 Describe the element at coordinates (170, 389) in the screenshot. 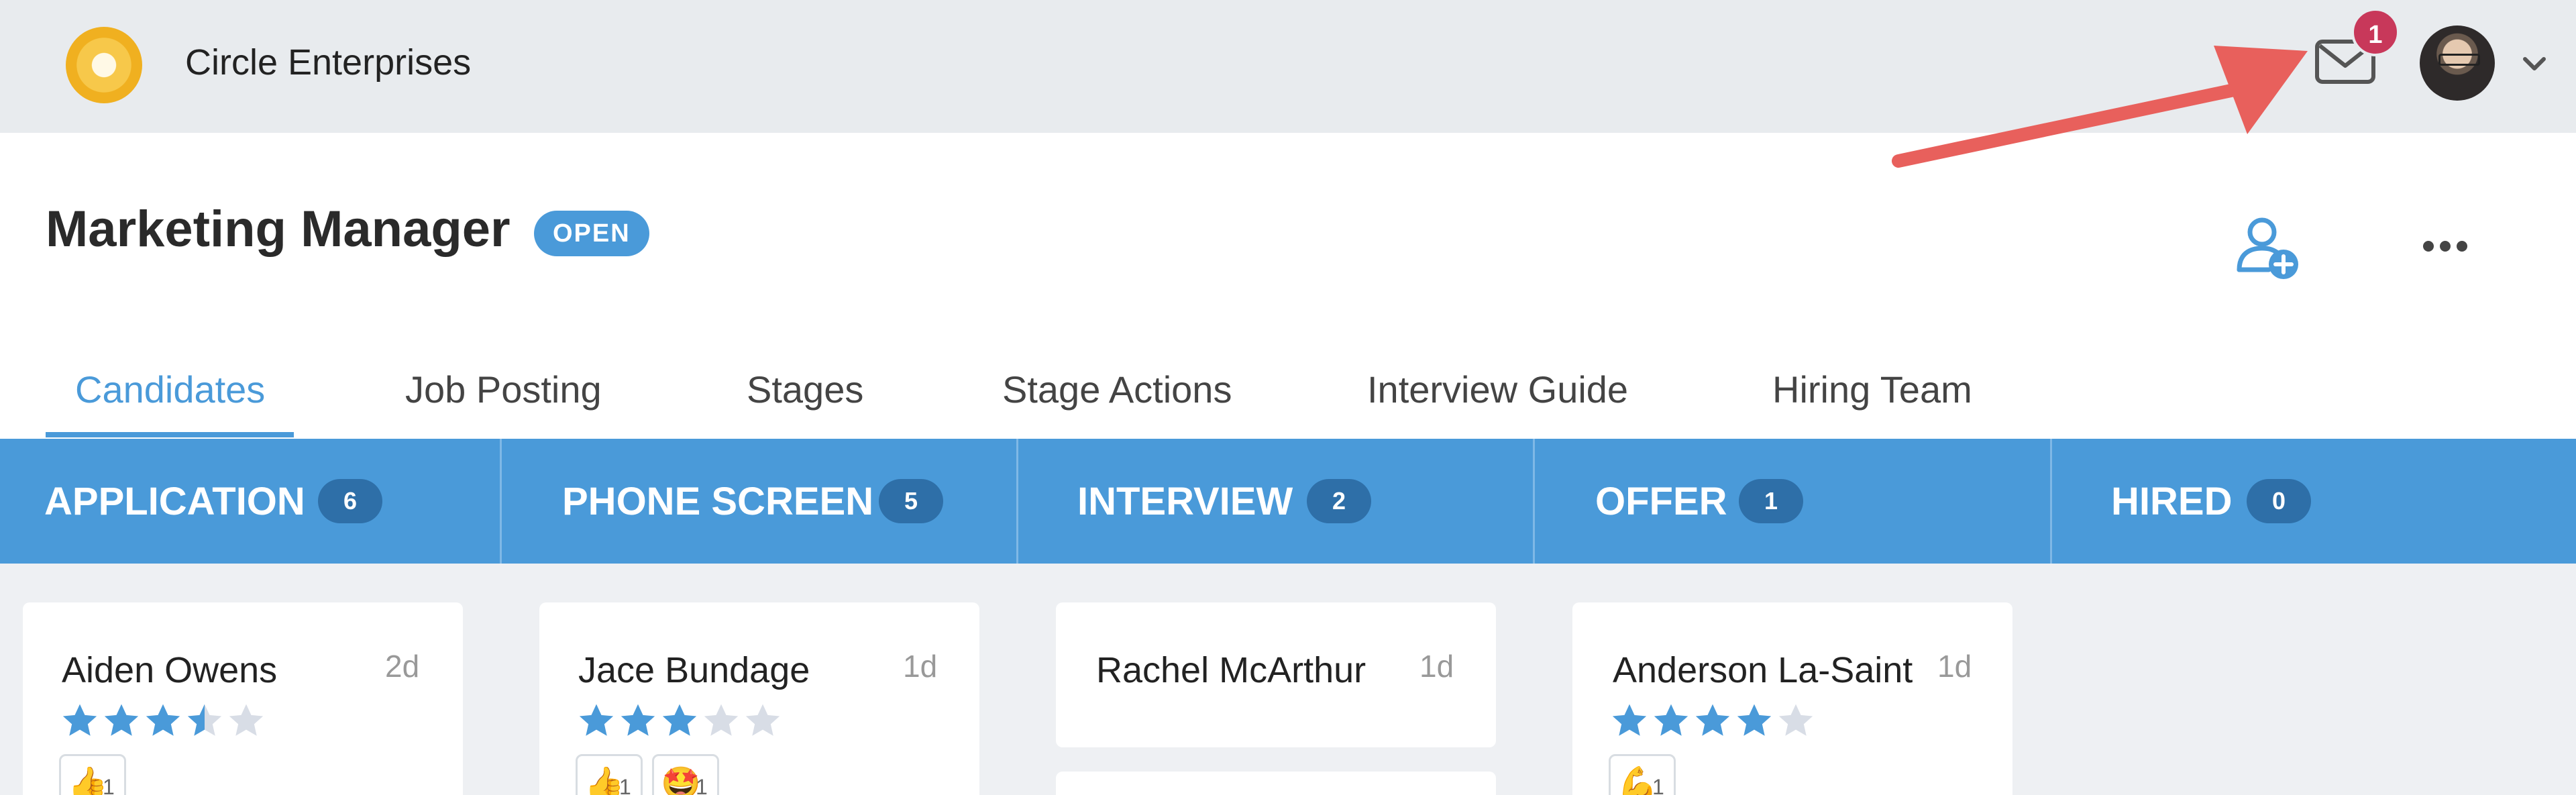

I see `tab-candidates: Candidates` at that location.